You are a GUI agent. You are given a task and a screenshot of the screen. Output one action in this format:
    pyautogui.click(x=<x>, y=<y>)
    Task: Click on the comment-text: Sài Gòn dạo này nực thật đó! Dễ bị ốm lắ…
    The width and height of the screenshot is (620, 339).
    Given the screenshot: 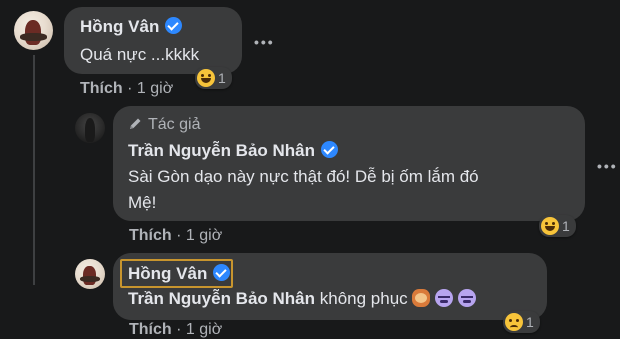 What is the action you would take?
    pyautogui.click(x=303, y=190)
    